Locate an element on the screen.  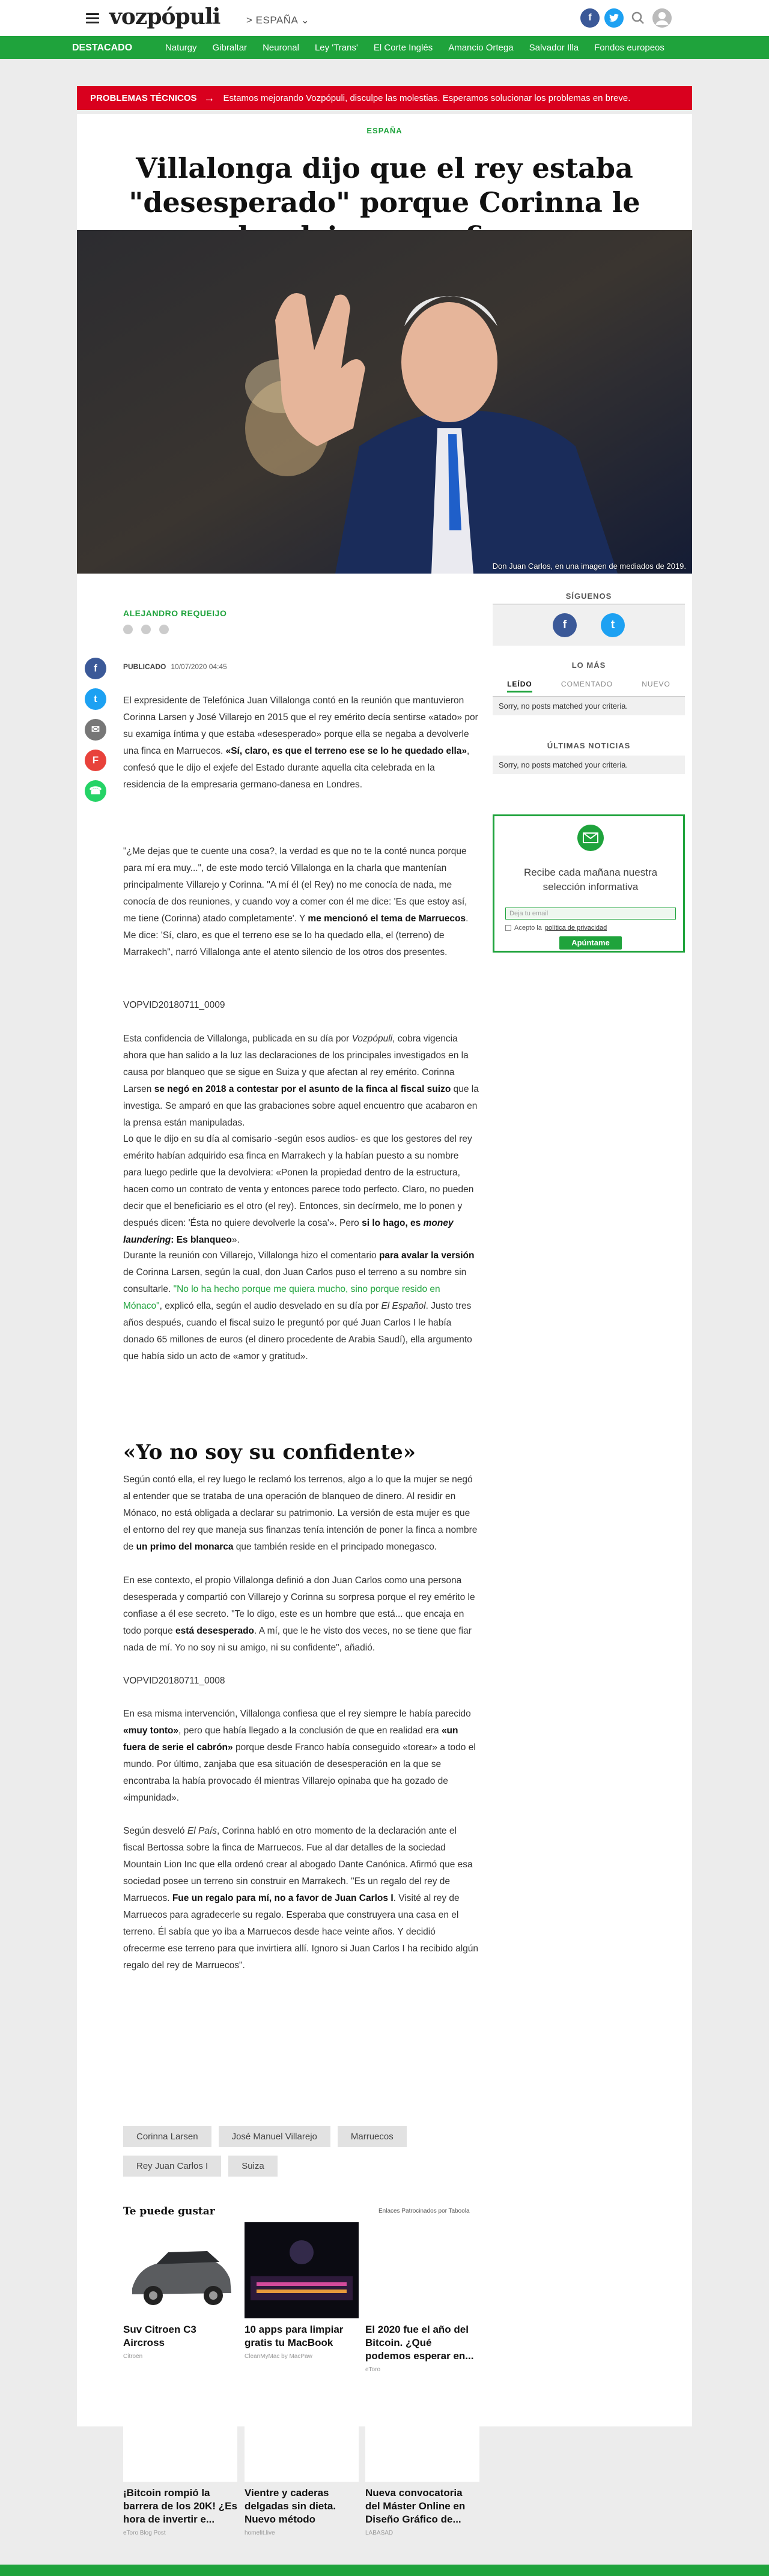
edition-selector: > ESPAÑA ⌄ is located at coordinates (277, 20).